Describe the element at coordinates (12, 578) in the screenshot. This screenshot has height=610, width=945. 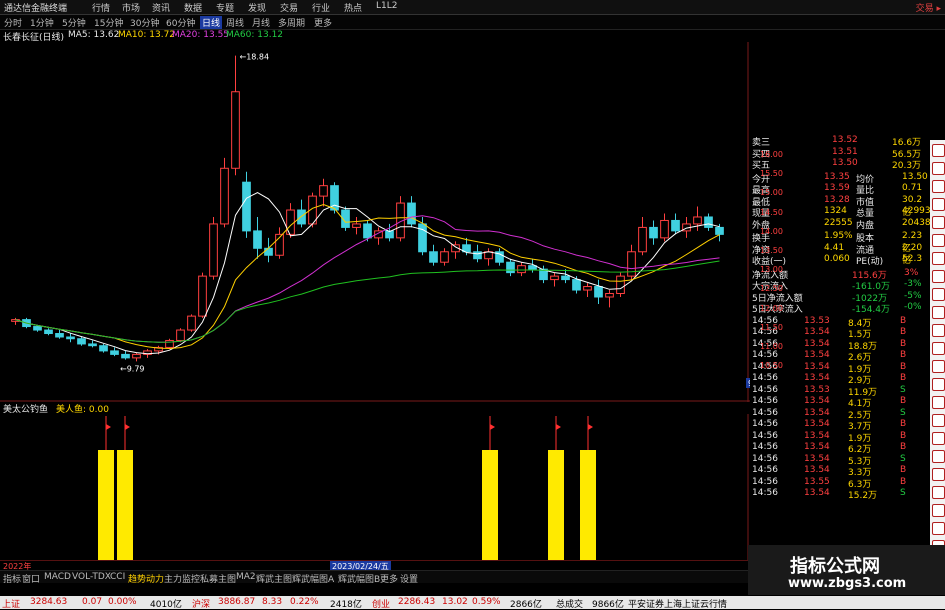
I see `tab-indicator: 指标` at that location.